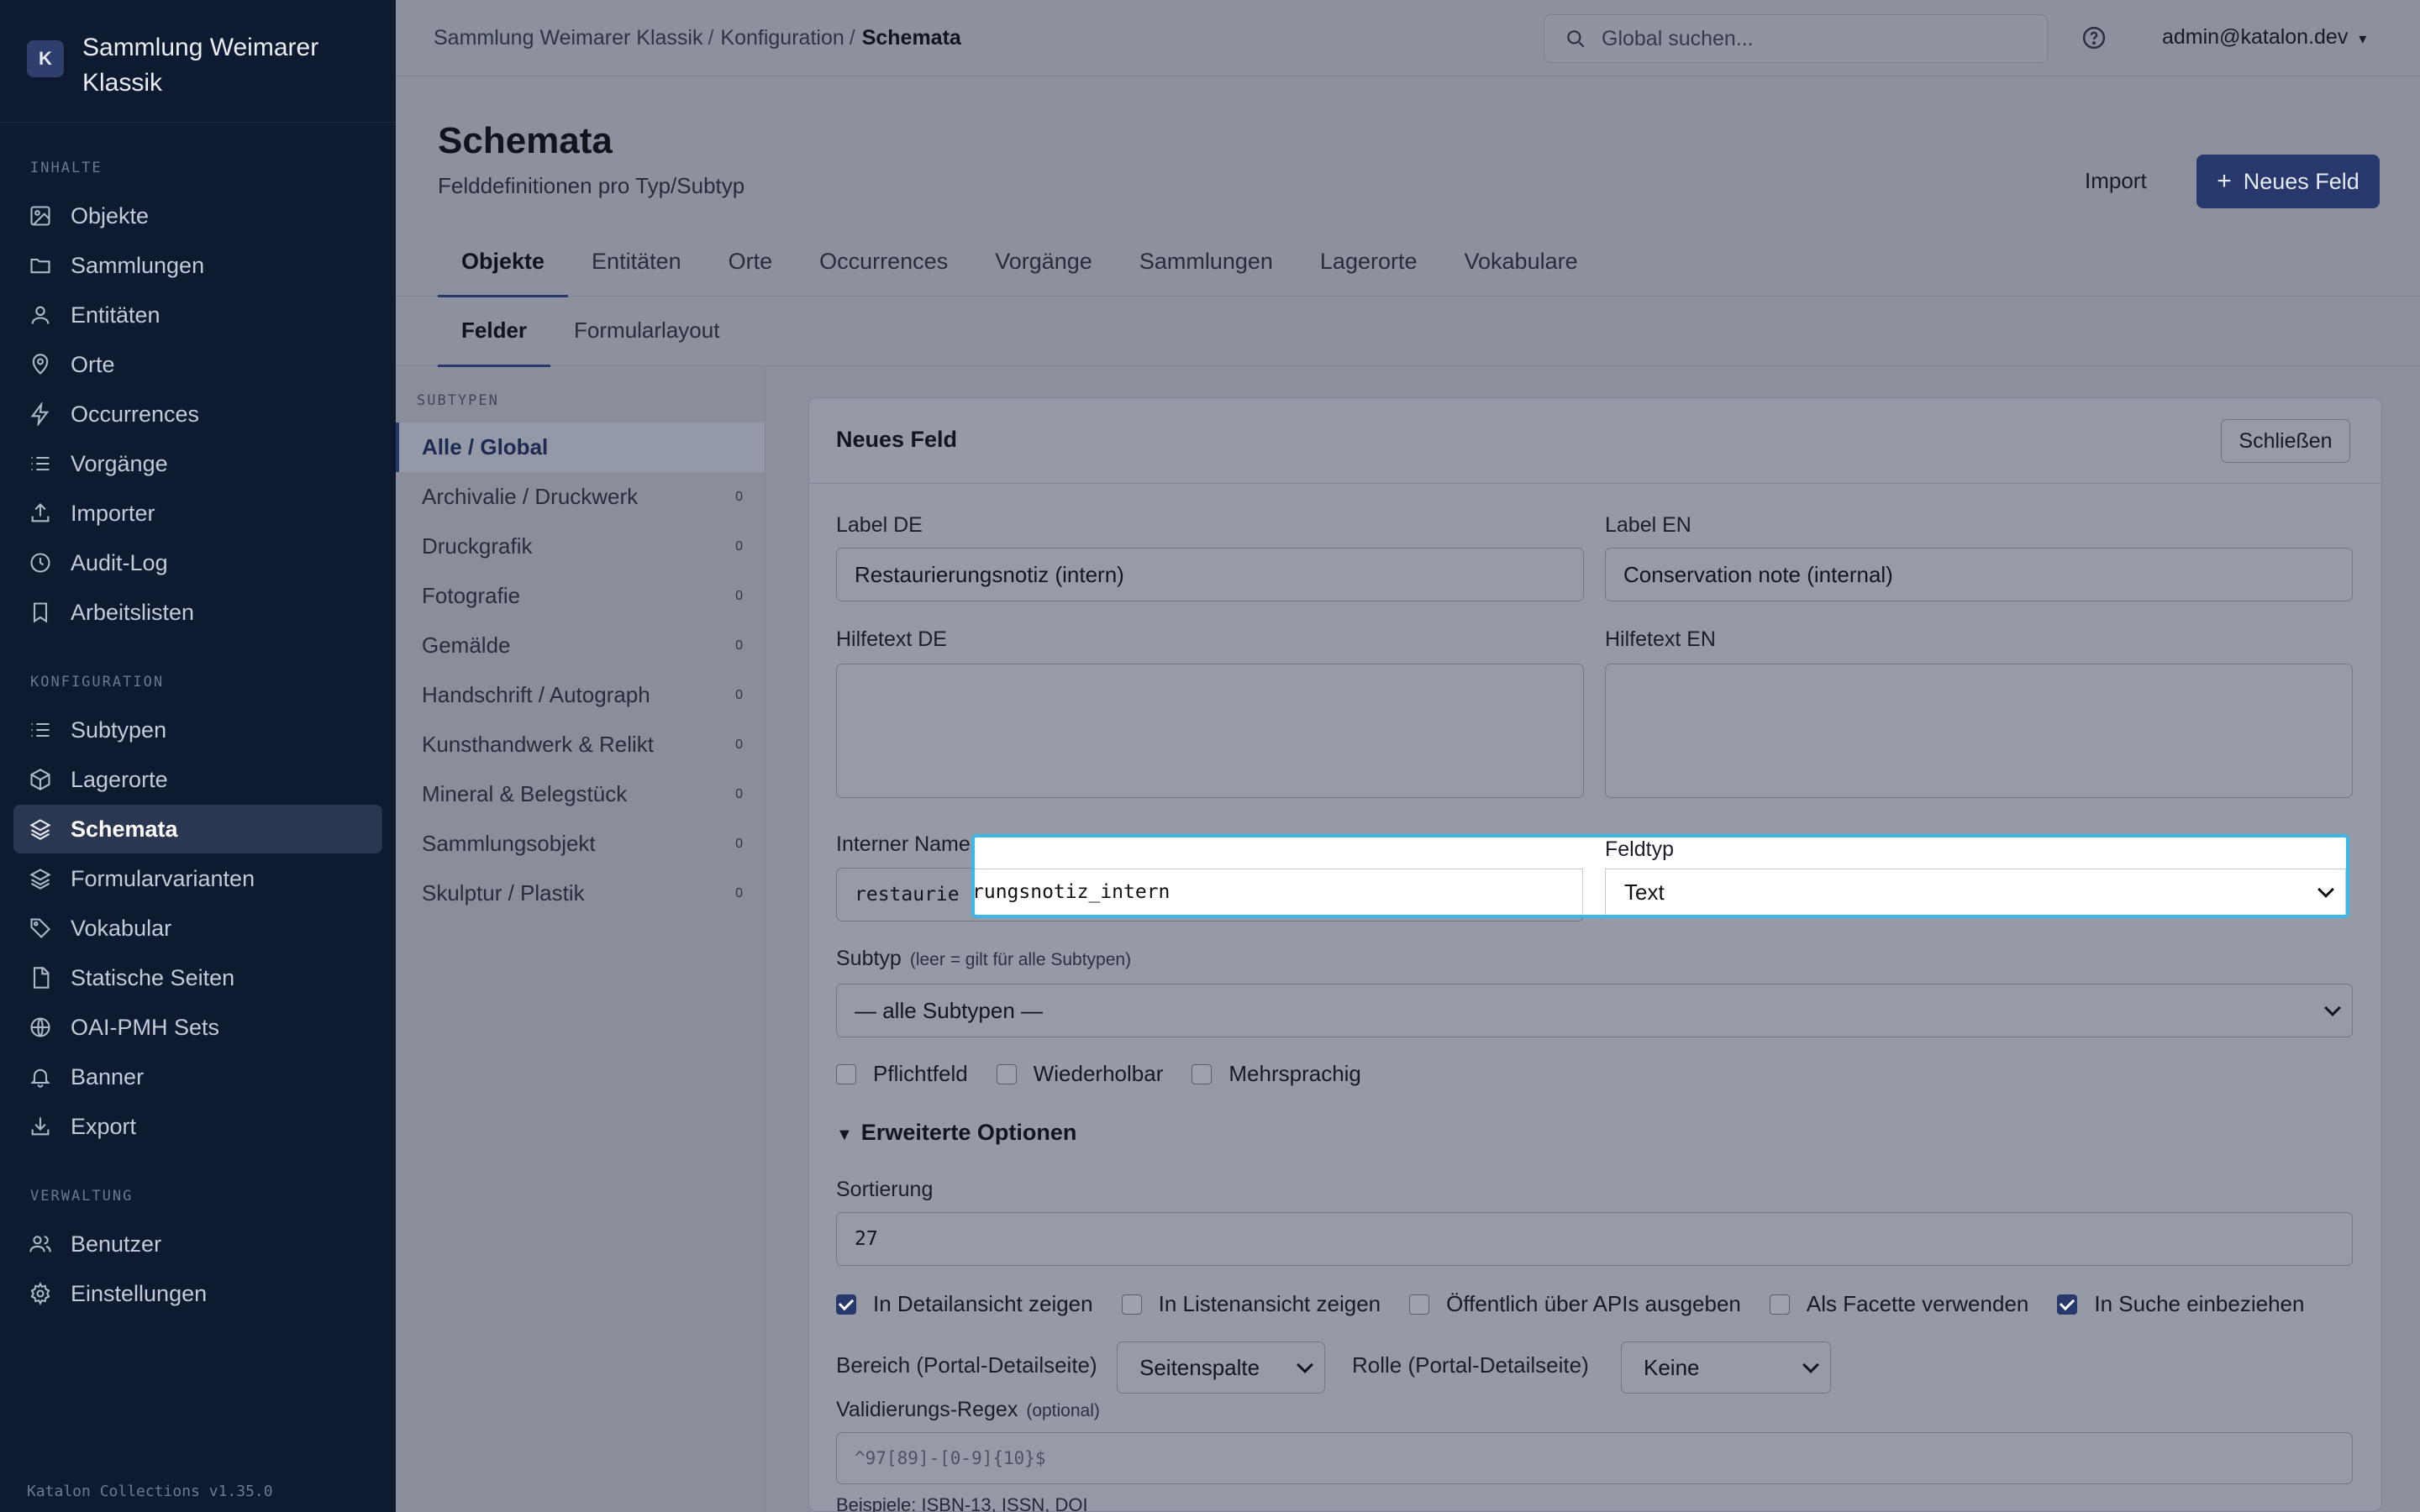  I want to click on subtype-item: Handschrift / Autograph 0, so click(581, 695).